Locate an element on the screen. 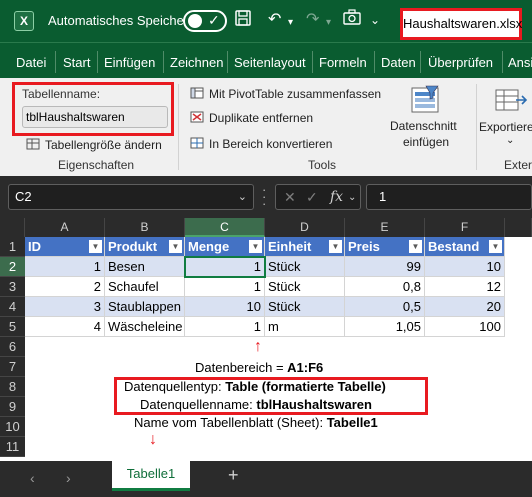  redo-dropdown-icon: ▾ is located at coordinates (328, 23).